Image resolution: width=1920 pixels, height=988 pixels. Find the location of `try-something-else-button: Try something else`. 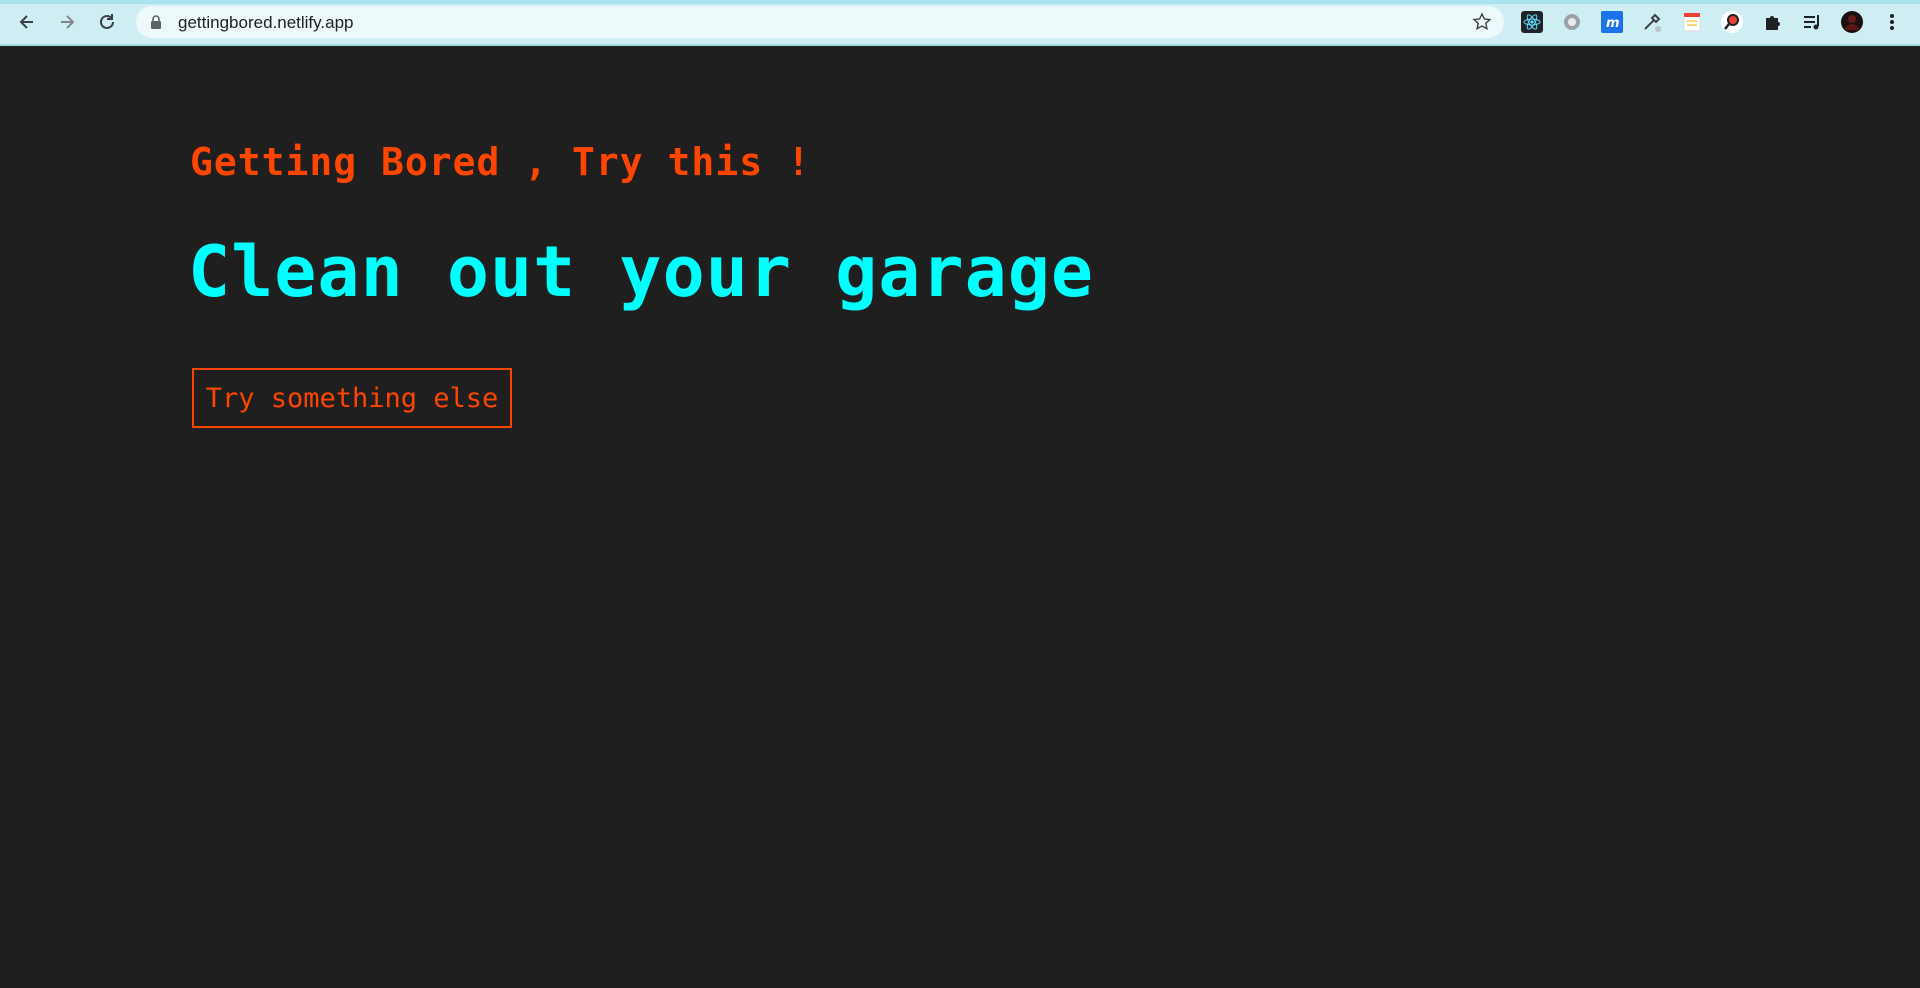

try-something-else-button: Try something else is located at coordinates (352, 398).